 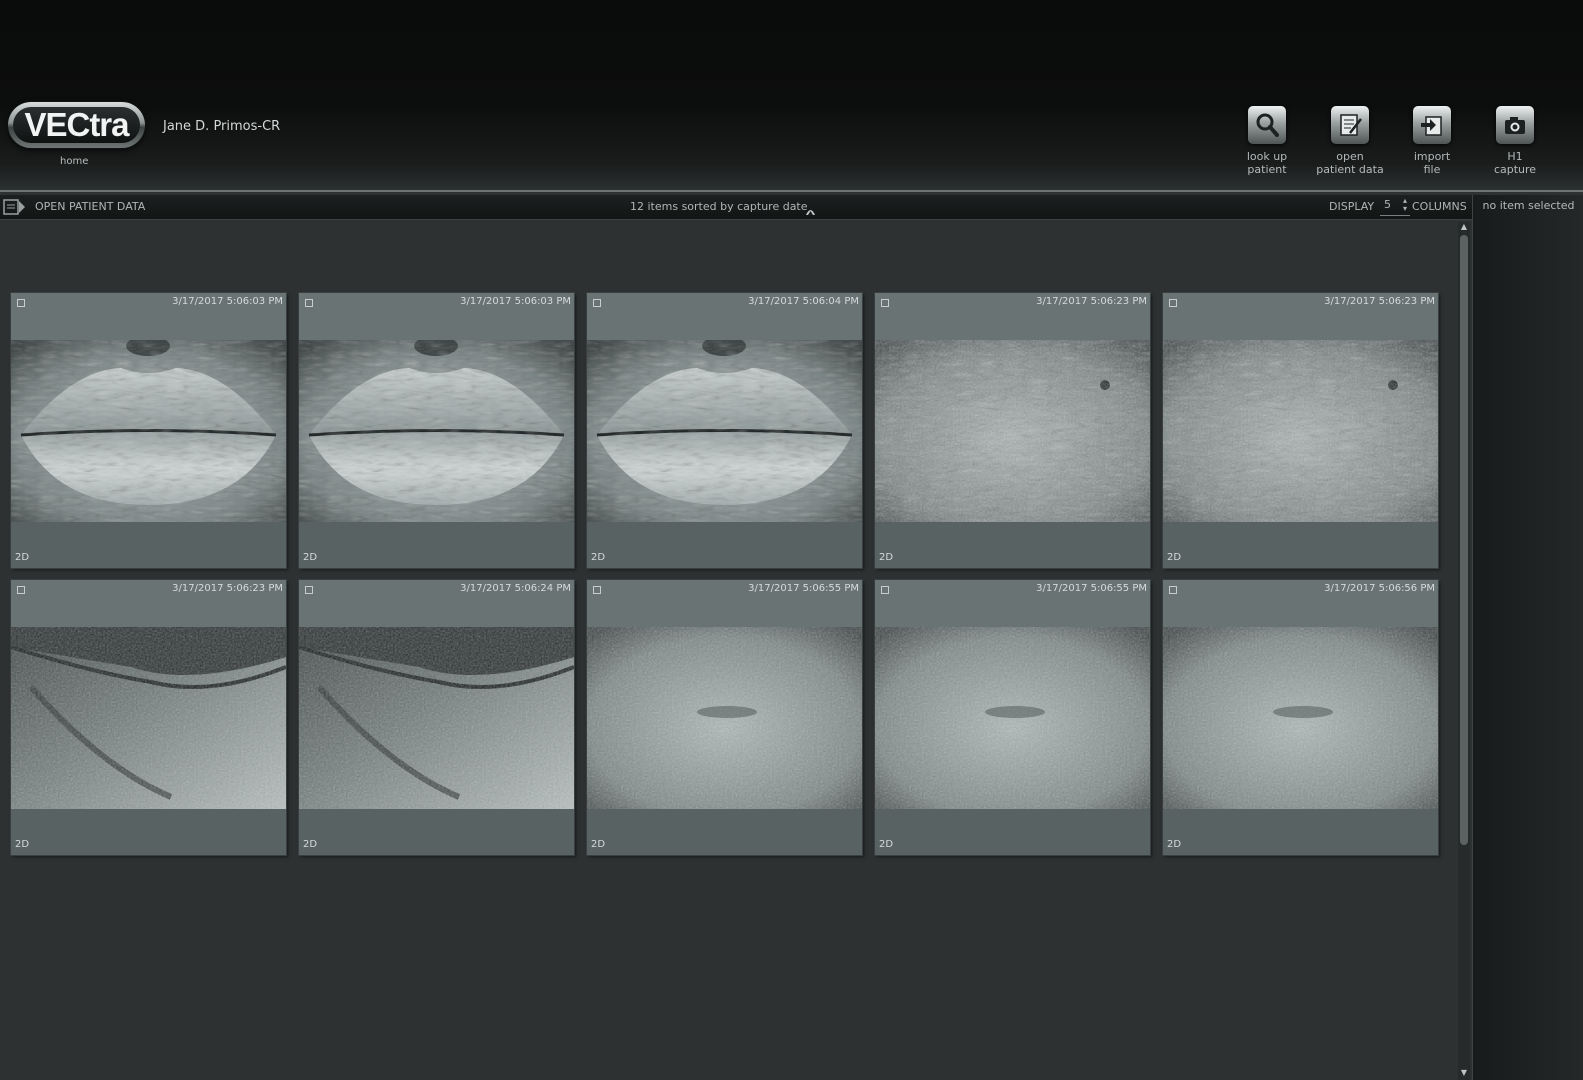 What do you see at coordinates (1350, 125) in the screenshot?
I see `notepad-icon` at bounding box center [1350, 125].